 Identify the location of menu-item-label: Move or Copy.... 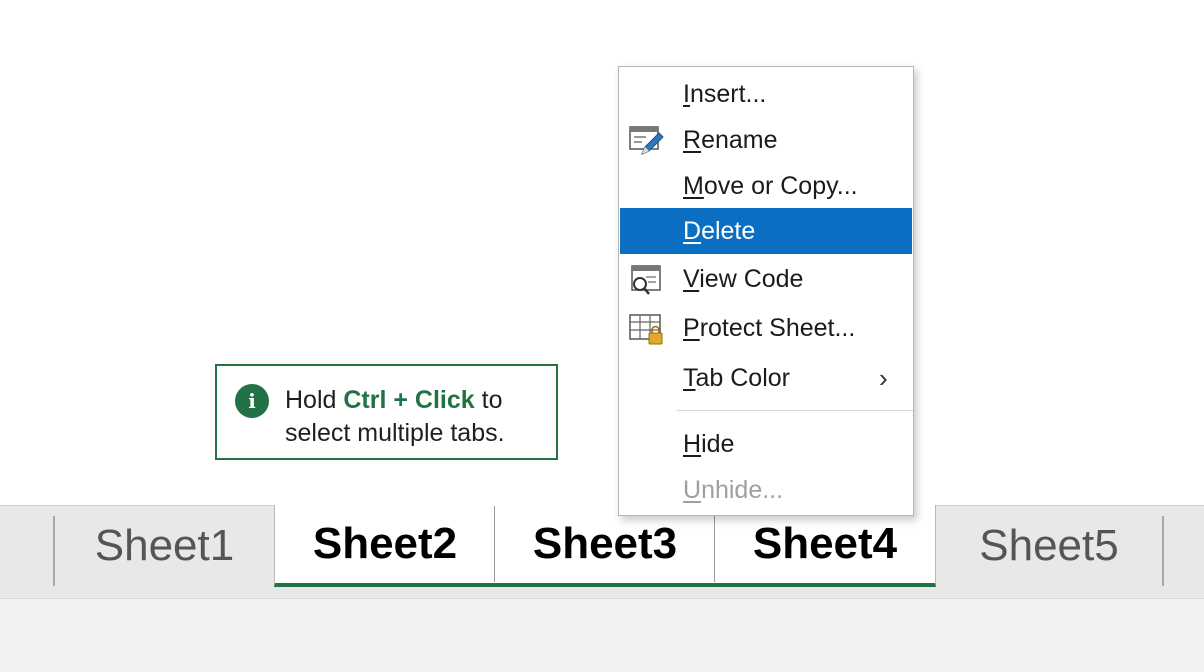
(770, 186).